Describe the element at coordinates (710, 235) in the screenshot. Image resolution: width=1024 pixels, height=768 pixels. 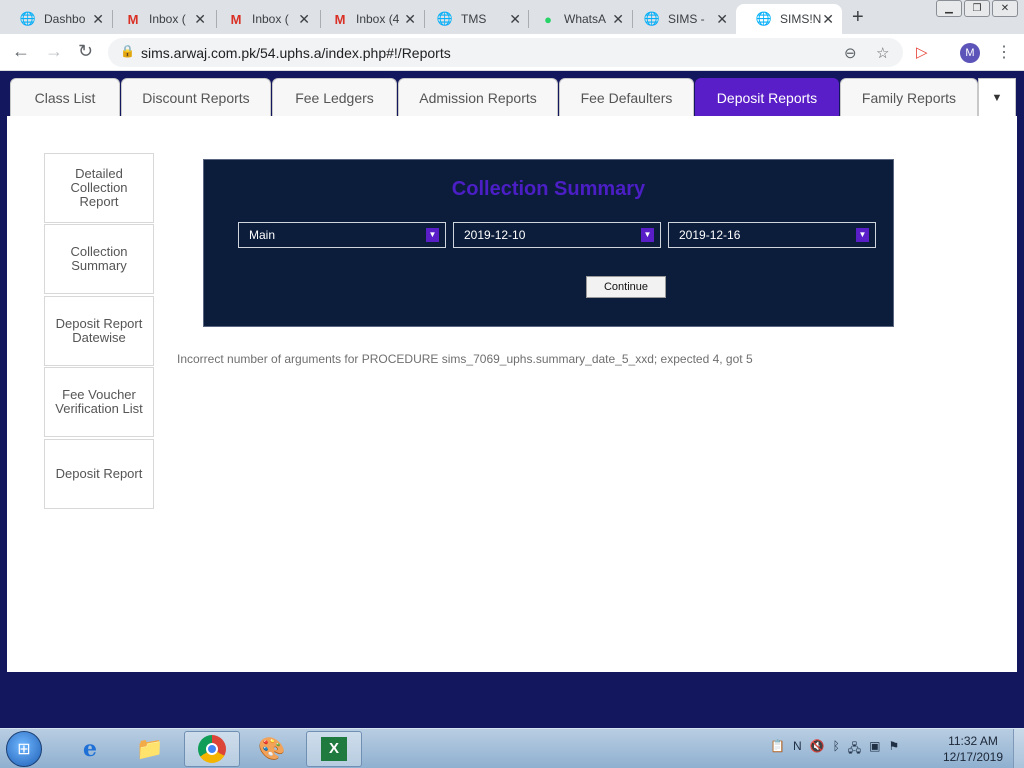
I see `to-date-value: 2019-12-16` at that location.